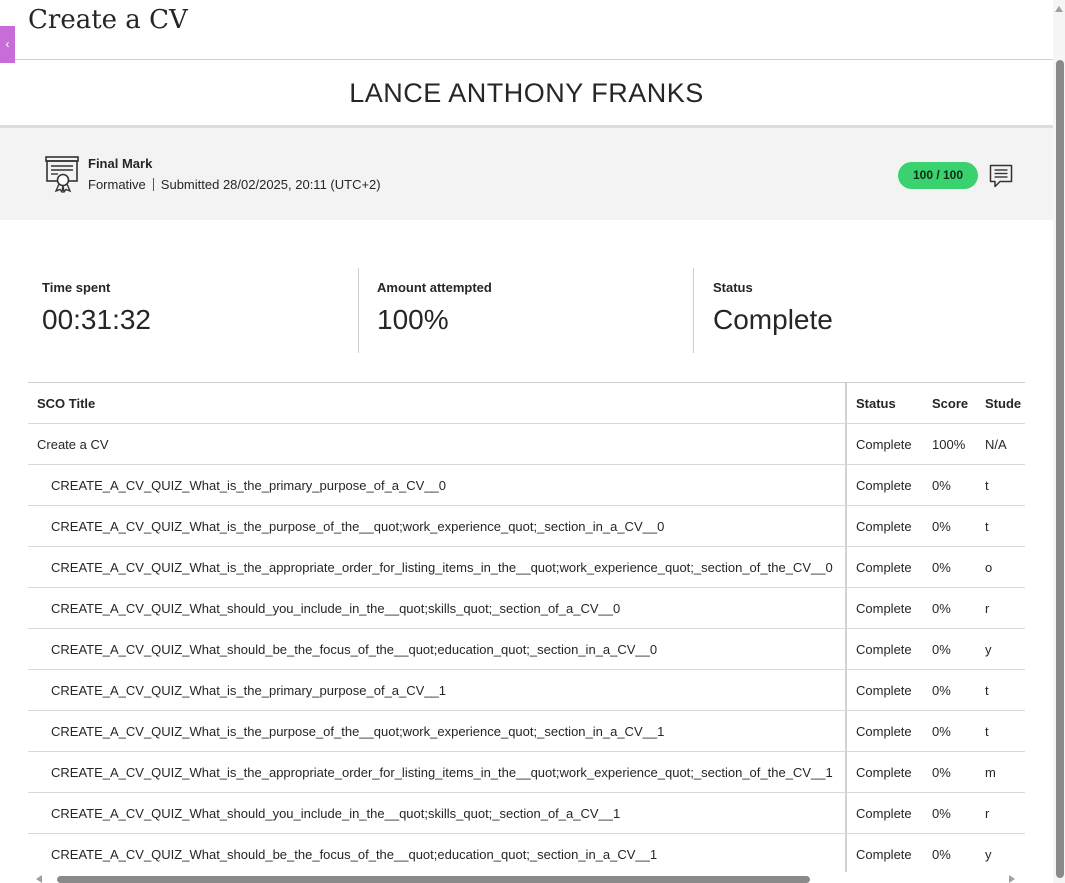 This screenshot has height=883, width=1065. Describe the element at coordinates (885, 403) in the screenshot. I see `column-header-status: Status` at that location.